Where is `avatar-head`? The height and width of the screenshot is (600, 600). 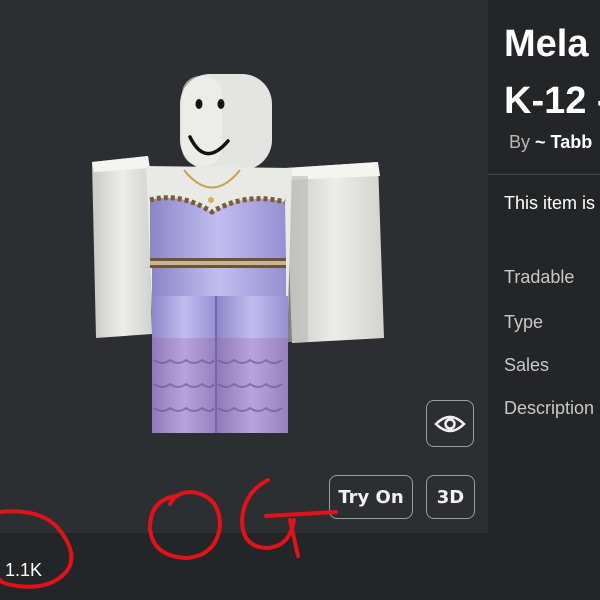 avatar-head is located at coordinates (226, 122).